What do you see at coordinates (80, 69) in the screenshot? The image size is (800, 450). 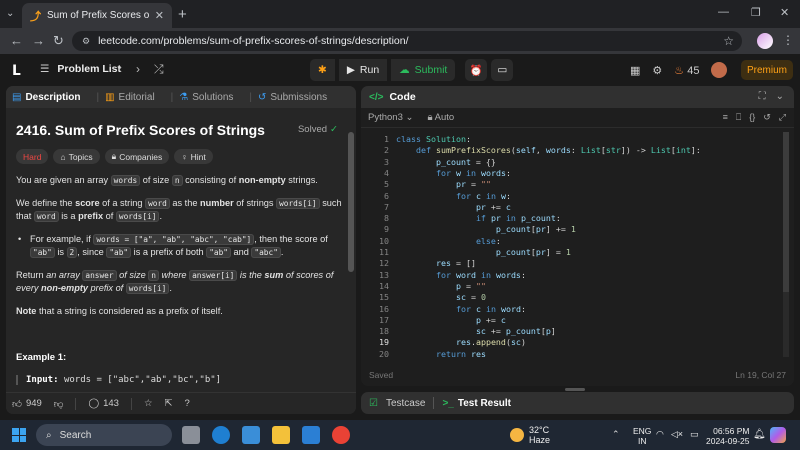 I see `problem-list-button: ☰ Problem List` at bounding box center [80, 69].